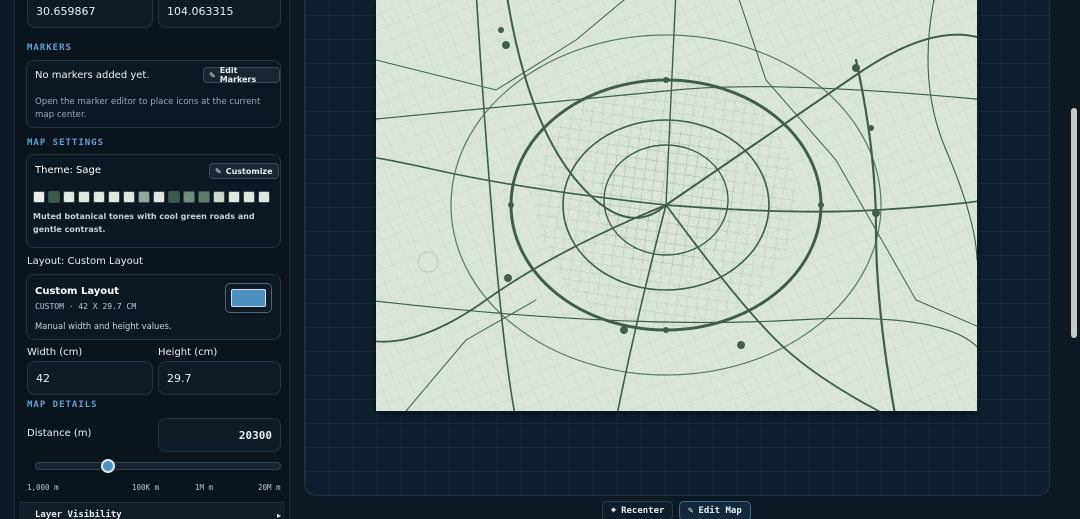 The width and height of the screenshot is (1080, 519). What do you see at coordinates (43, 487) in the screenshot?
I see `slider-tick-1: 1,000 m` at bounding box center [43, 487].